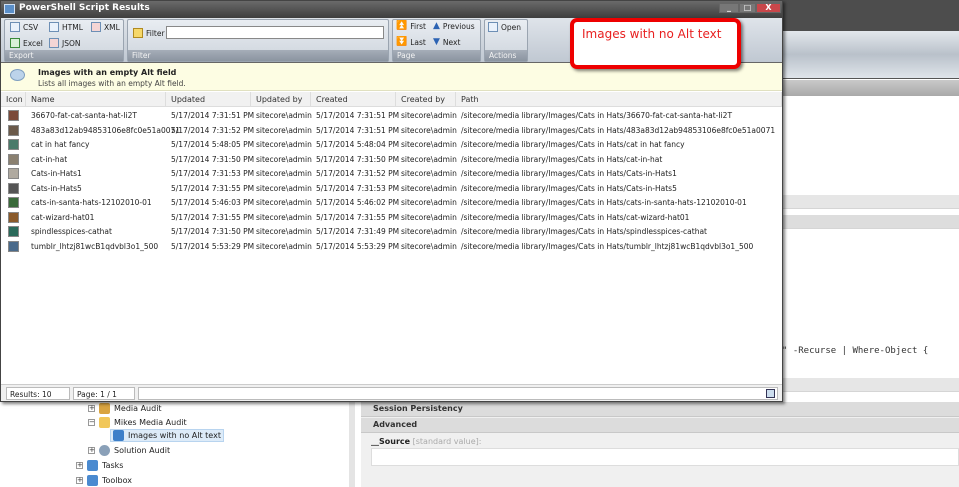 Image resolution: width=959 pixels, height=487 pixels. Describe the element at coordinates (426, 99) in the screenshot. I see `column-header-created-by: Created by` at that location.